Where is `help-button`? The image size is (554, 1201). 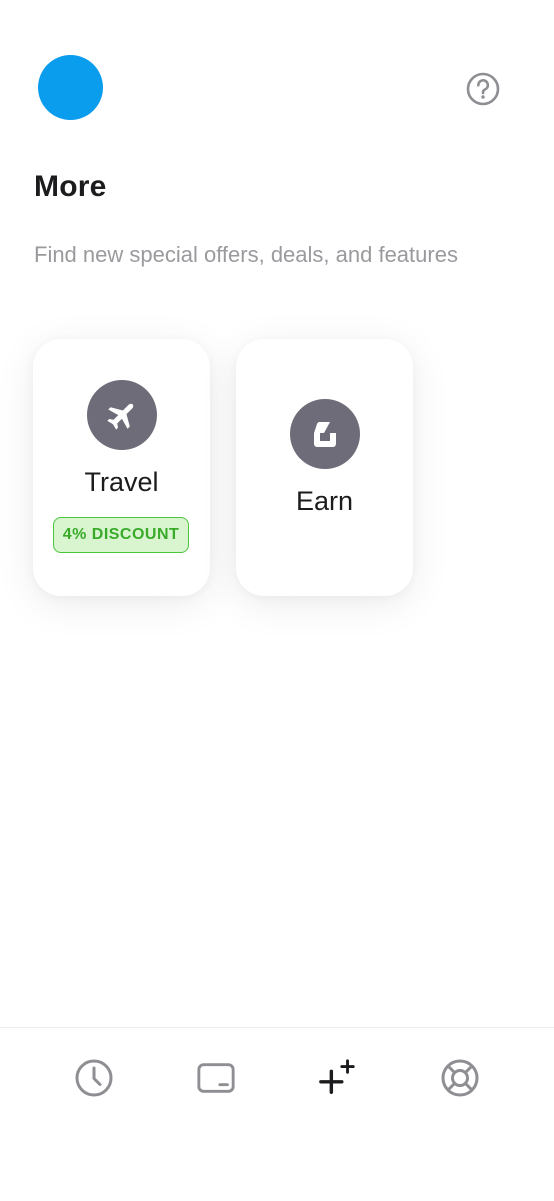 help-button is located at coordinates (483, 89).